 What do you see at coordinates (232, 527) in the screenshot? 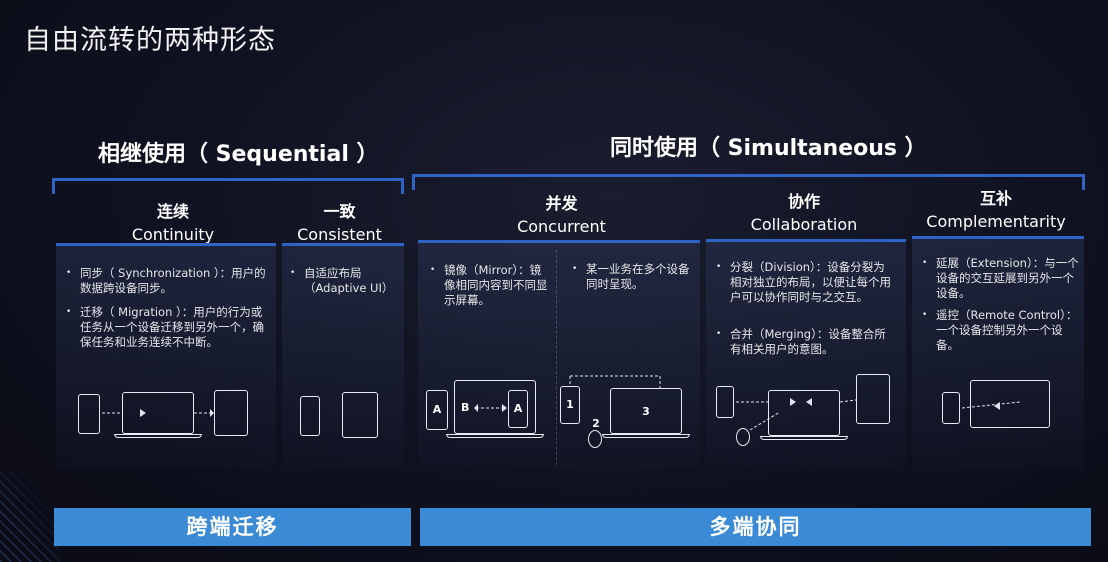
I see `footer-cross-device-migration: 跨端迁移` at bounding box center [232, 527].